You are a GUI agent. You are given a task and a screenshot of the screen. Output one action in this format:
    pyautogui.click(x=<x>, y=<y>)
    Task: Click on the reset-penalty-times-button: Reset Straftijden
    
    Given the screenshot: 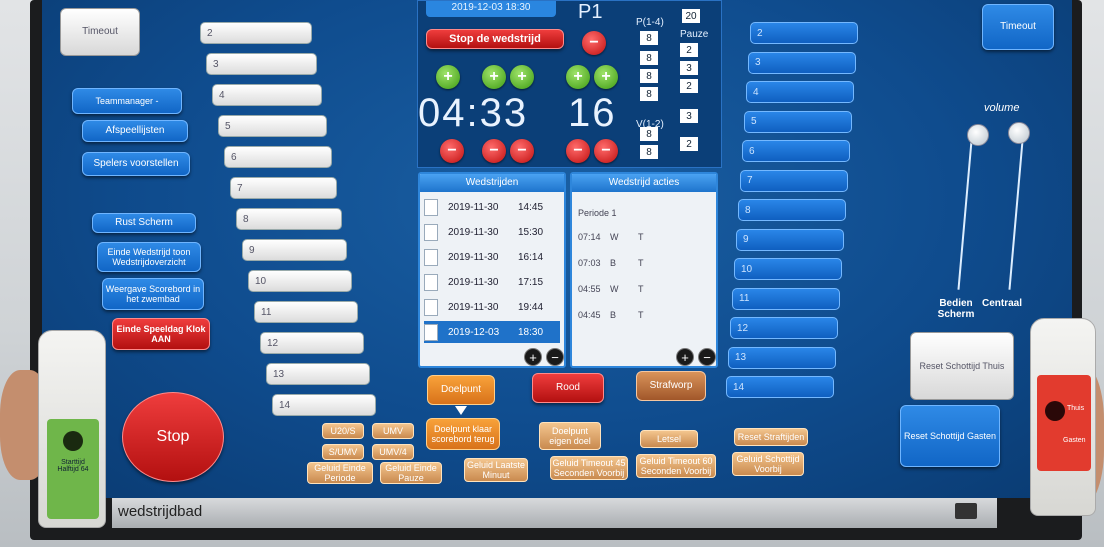 What is the action you would take?
    pyautogui.click(x=771, y=437)
    